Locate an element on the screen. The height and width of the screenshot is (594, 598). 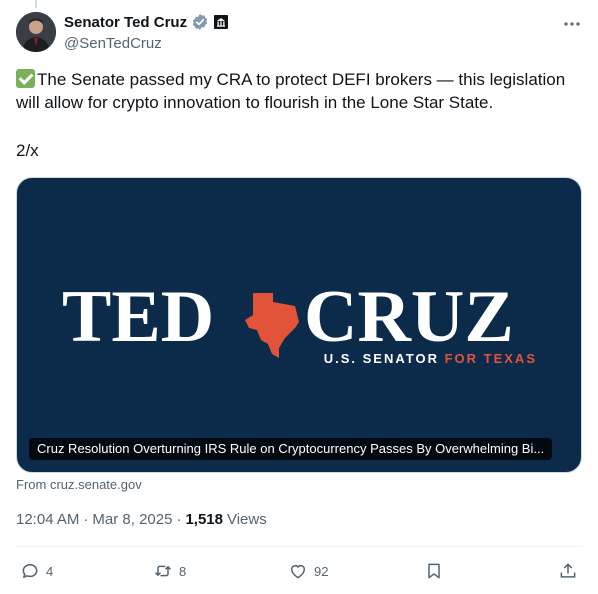
share-button is located at coordinates (568, 571).